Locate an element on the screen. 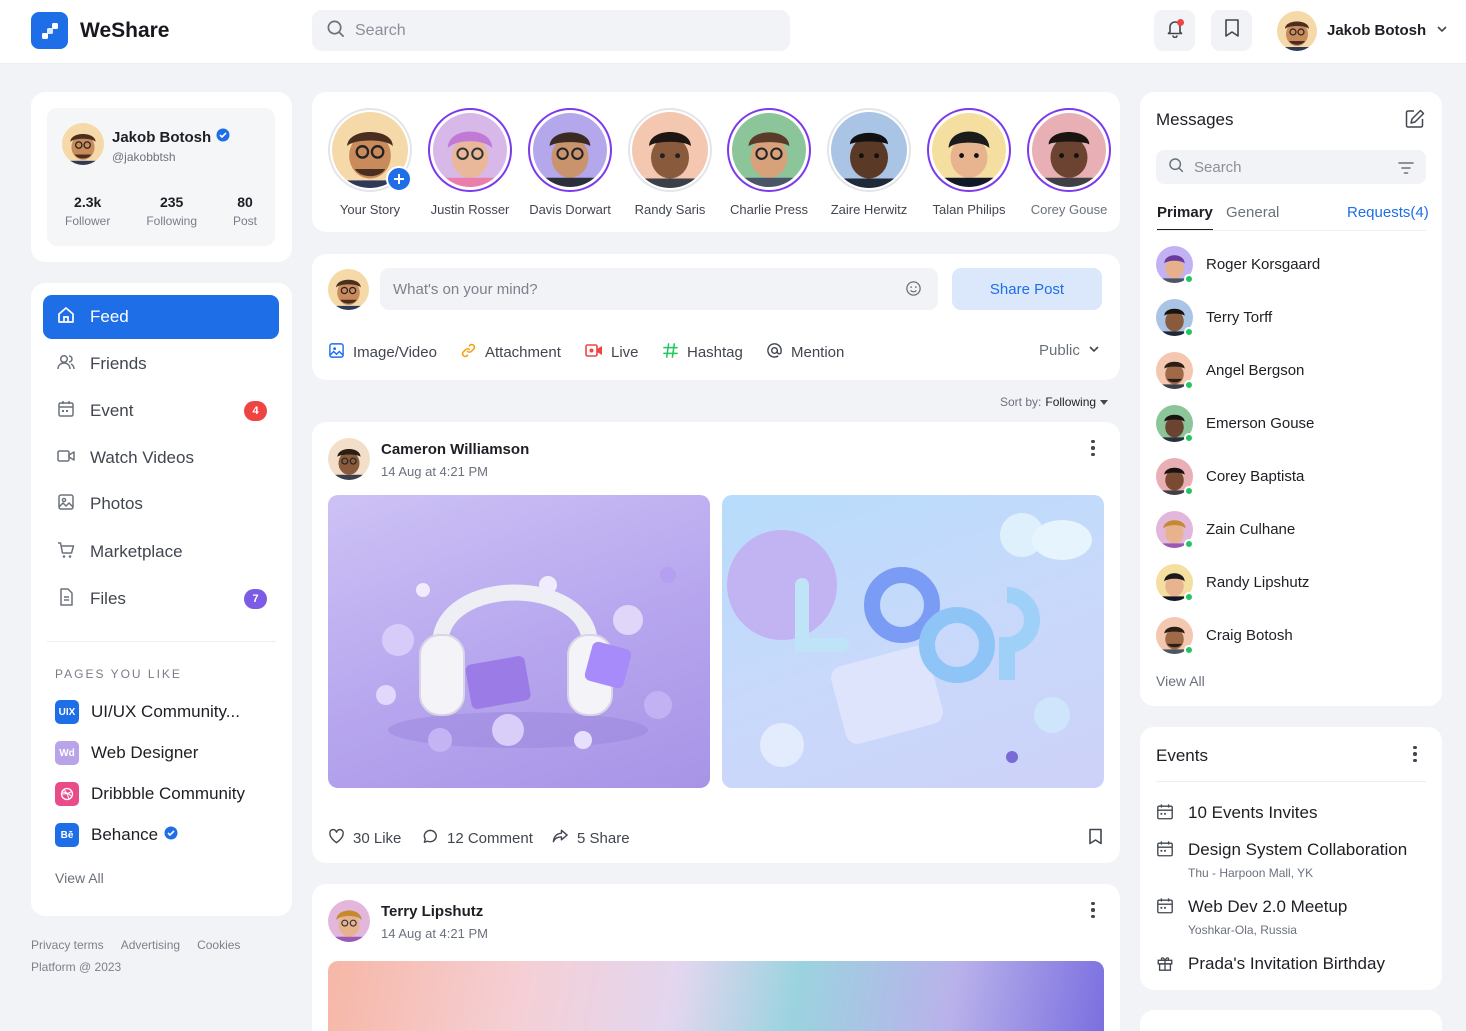 The width and height of the screenshot is (1466, 1031). story-davis-dorwart: Davis Dorwart is located at coordinates (570, 162).